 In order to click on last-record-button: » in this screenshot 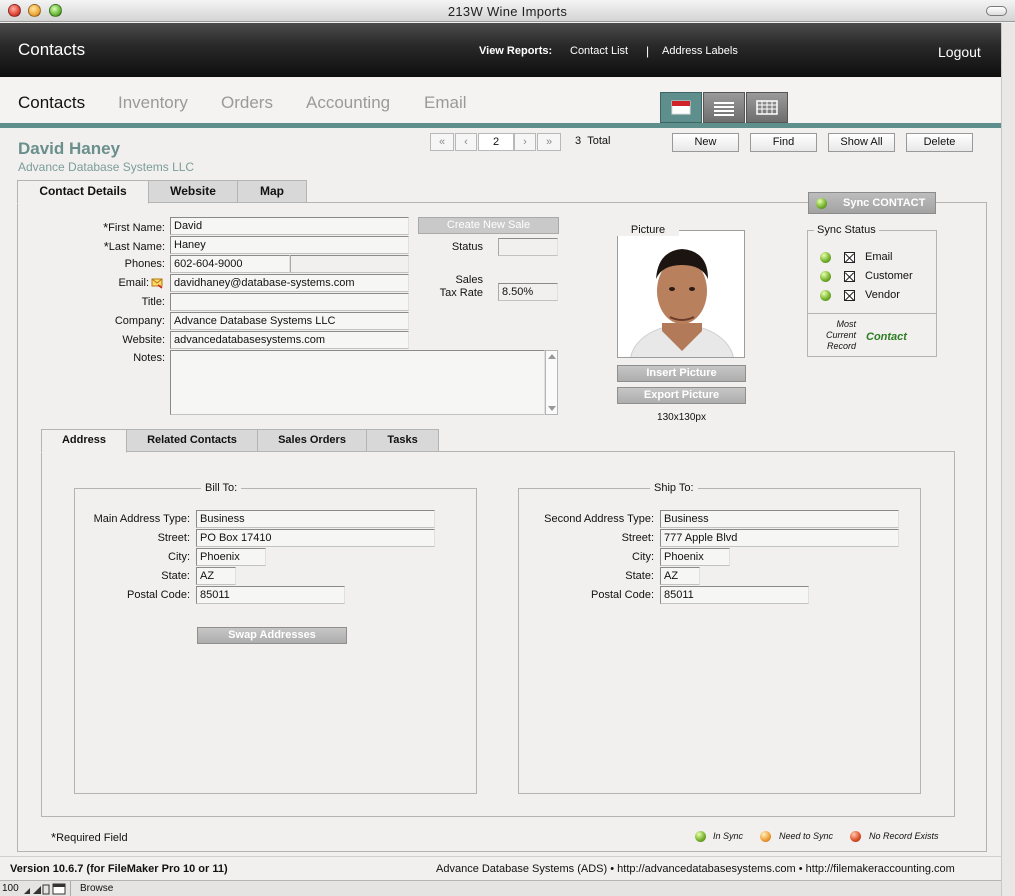, I will do `click(549, 142)`.